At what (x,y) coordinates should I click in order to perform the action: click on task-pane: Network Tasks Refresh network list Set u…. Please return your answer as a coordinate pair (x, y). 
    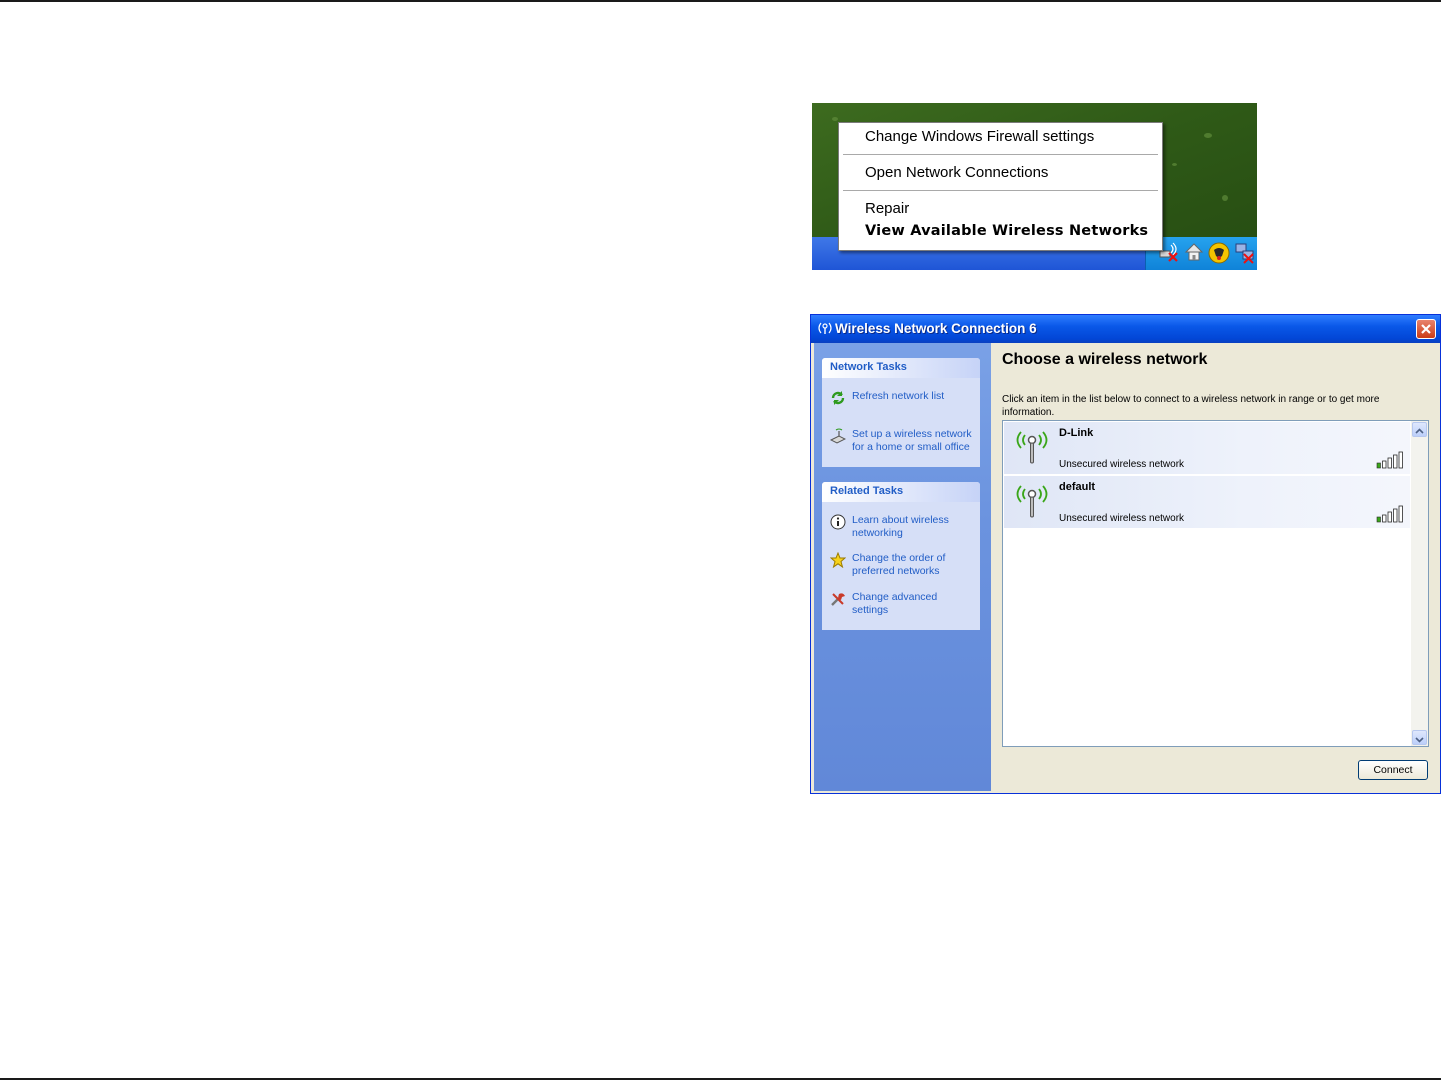
    Looking at the image, I should click on (902, 567).